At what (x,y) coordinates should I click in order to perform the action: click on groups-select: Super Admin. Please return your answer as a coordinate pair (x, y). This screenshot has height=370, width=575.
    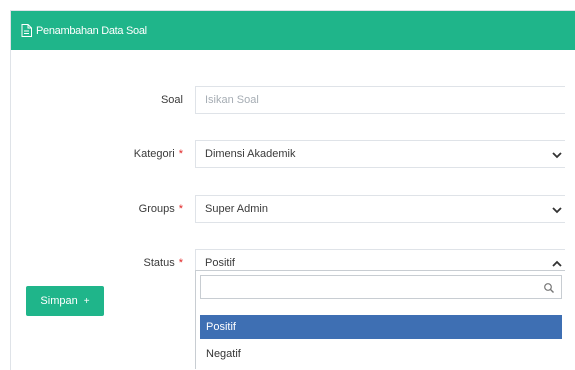
    Looking at the image, I should click on (380, 209).